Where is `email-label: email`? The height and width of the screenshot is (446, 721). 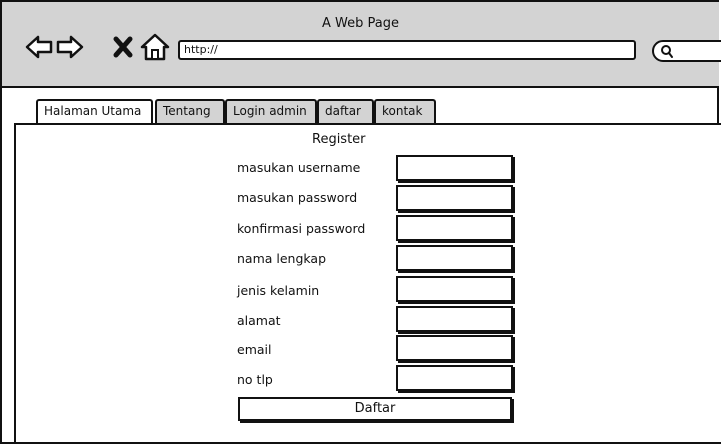
email-label: email is located at coordinates (254, 349).